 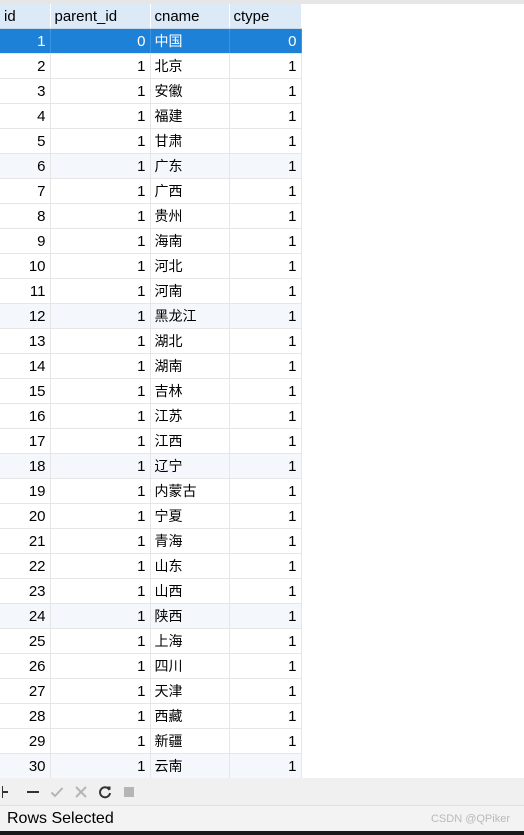 I want to click on table-row: 13 1 湖北 1, so click(x=151, y=341).